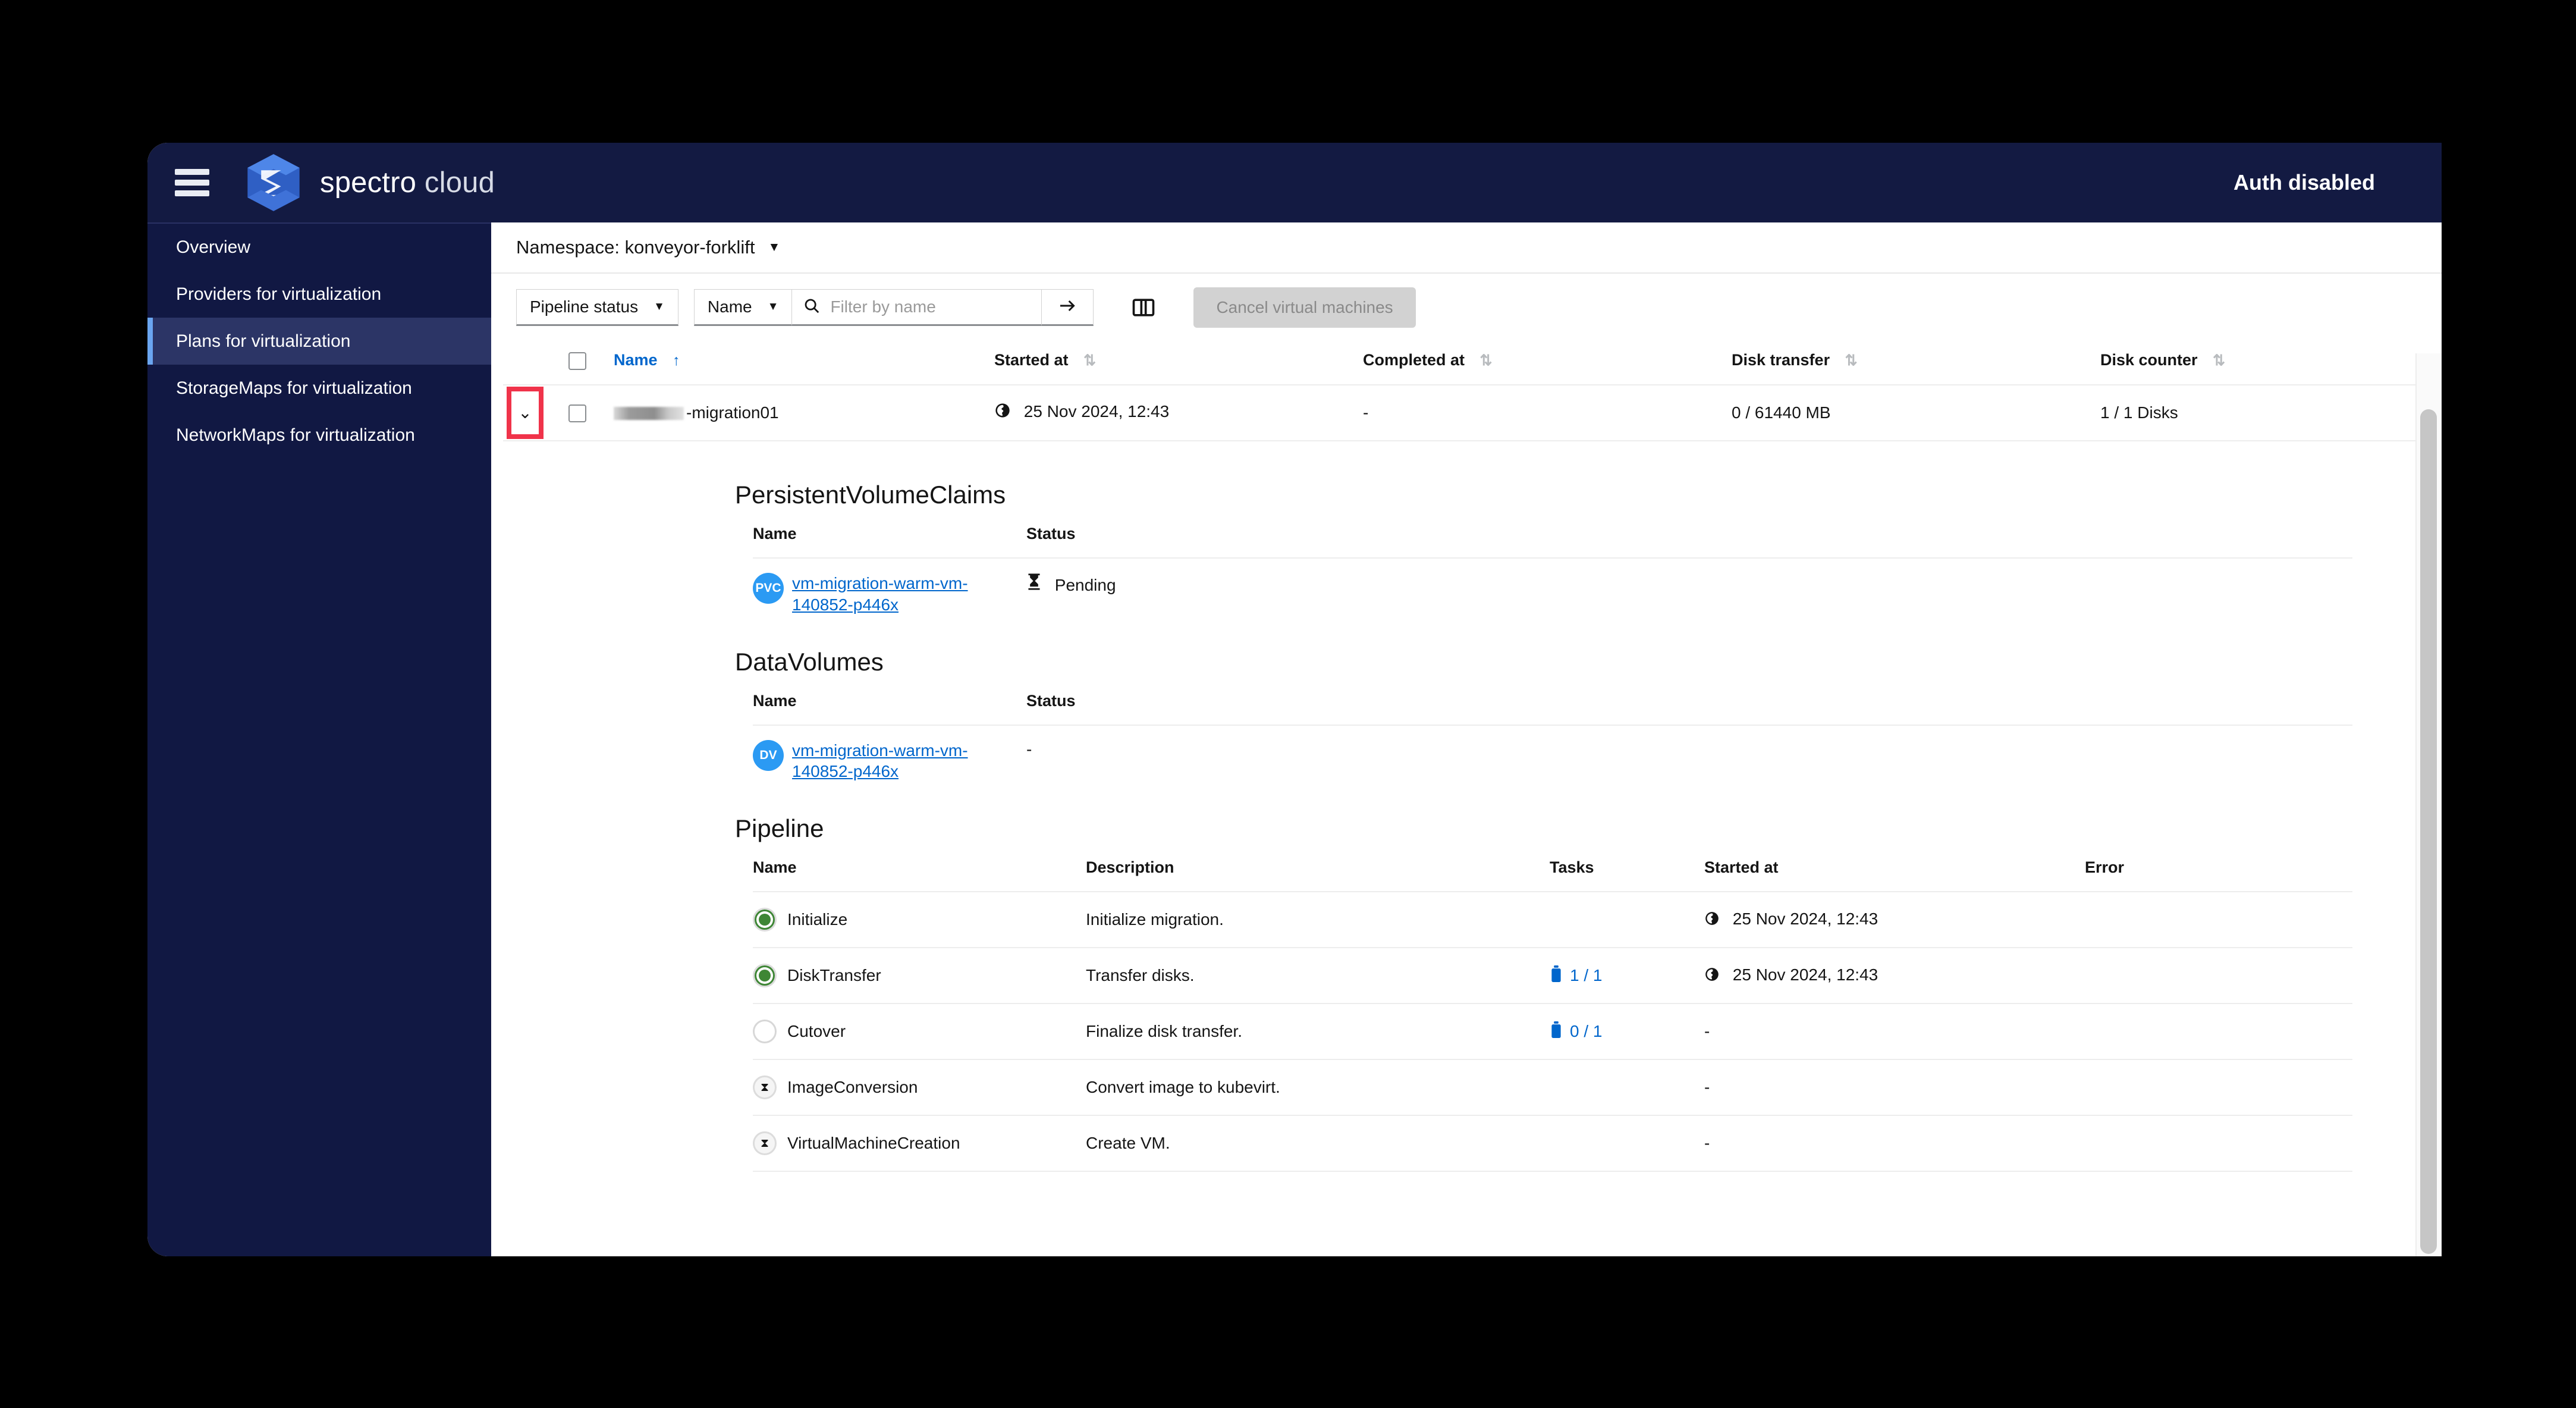 The width and height of the screenshot is (2576, 1408). Describe the element at coordinates (636, 360) in the screenshot. I see `column-header-label: Name` at that location.